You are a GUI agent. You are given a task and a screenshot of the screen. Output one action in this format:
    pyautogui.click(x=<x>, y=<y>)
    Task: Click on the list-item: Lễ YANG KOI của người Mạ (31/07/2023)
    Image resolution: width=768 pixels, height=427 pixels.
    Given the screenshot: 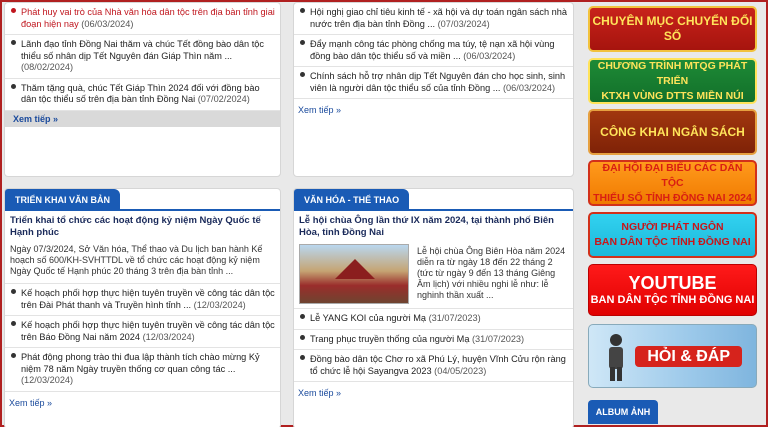 What is the action you would take?
    pyautogui.click(x=433, y=319)
    